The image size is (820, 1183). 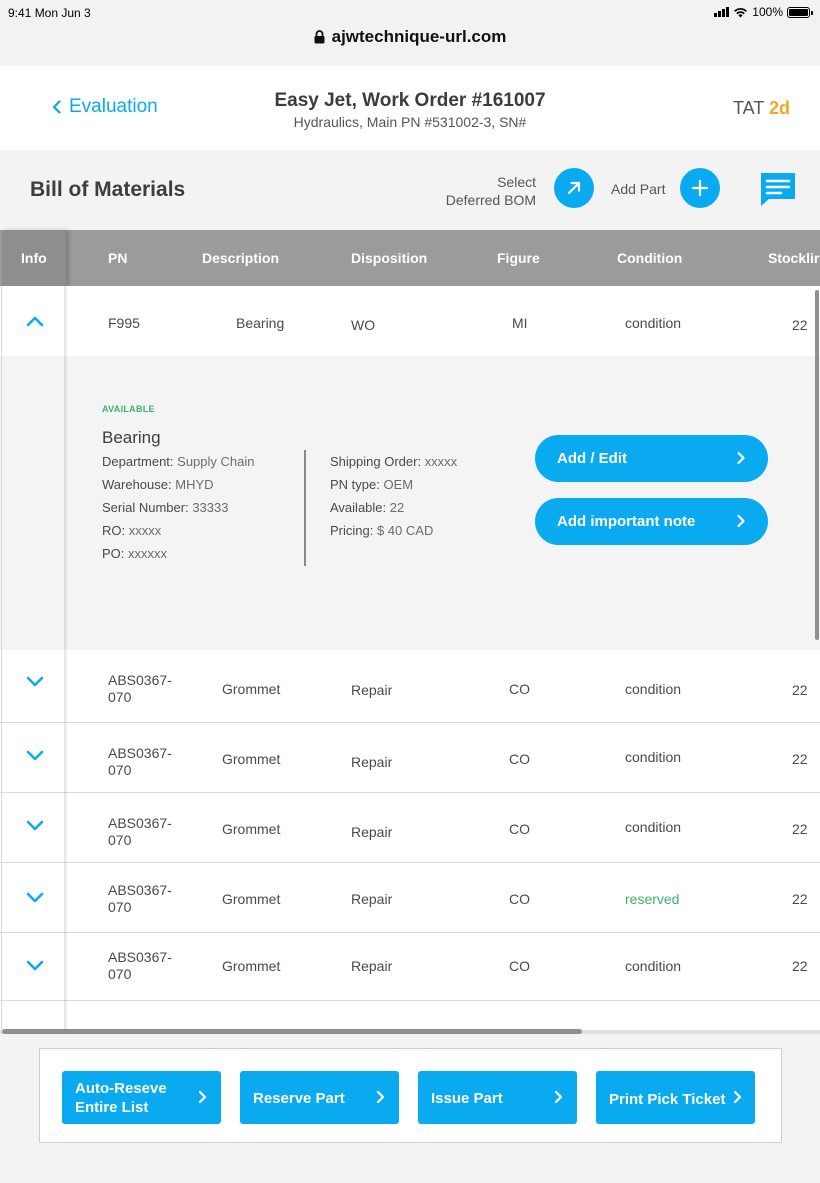 What do you see at coordinates (626, 521) in the screenshot?
I see `add-note-label: Add important note` at bounding box center [626, 521].